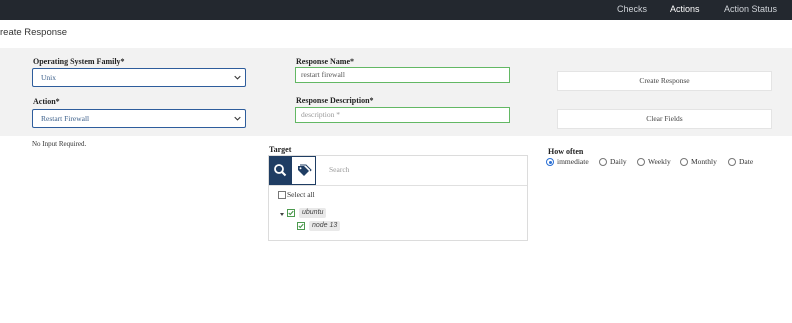  Describe the element at coordinates (282, 214) in the screenshot. I see `expand-caret-icon` at that location.